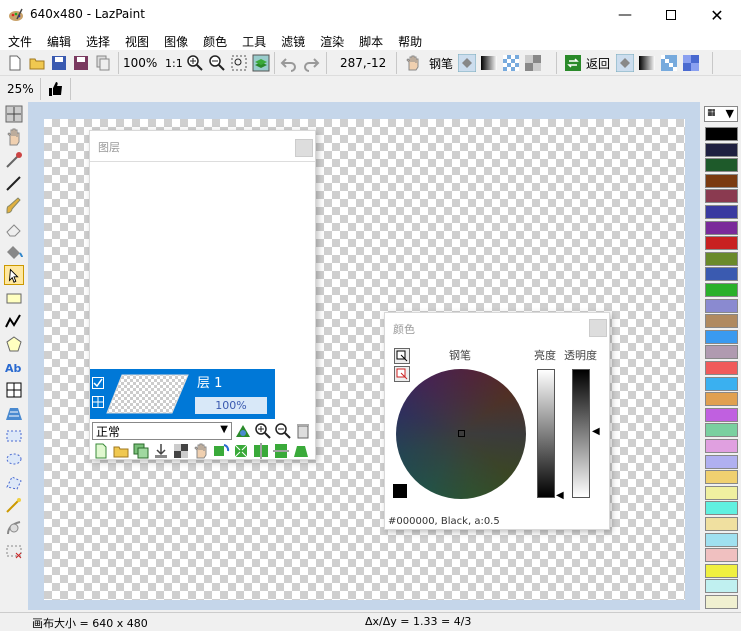  I want to click on save-icon, so click(59, 63).